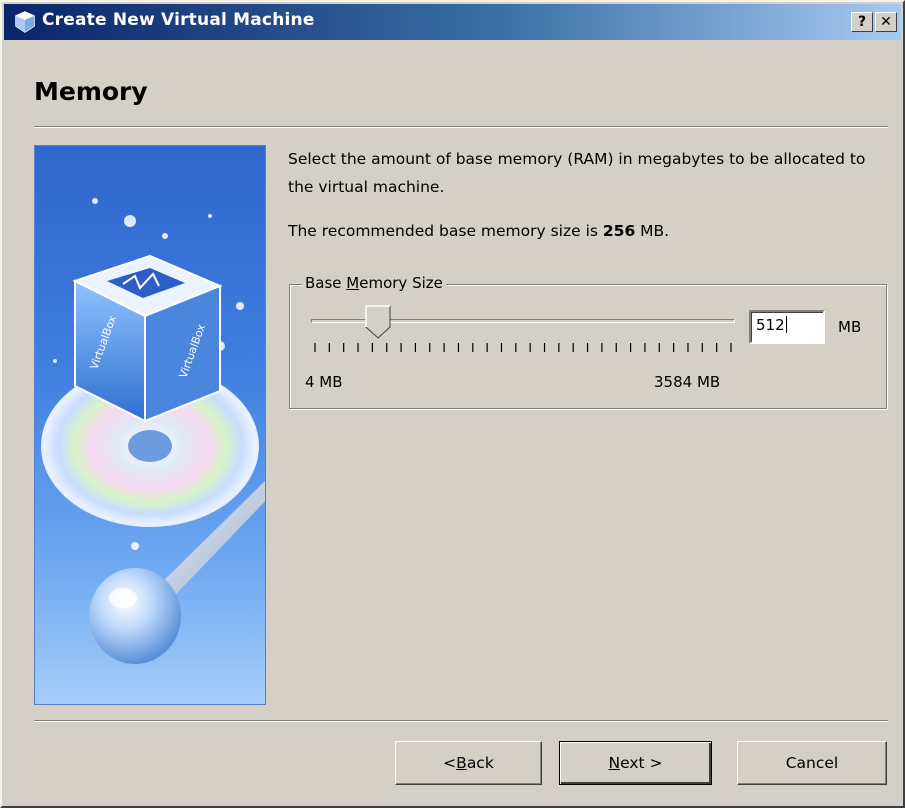 The height and width of the screenshot is (808, 905). What do you see at coordinates (324, 382) in the screenshot?
I see `slider-min-label: 4 MB` at bounding box center [324, 382].